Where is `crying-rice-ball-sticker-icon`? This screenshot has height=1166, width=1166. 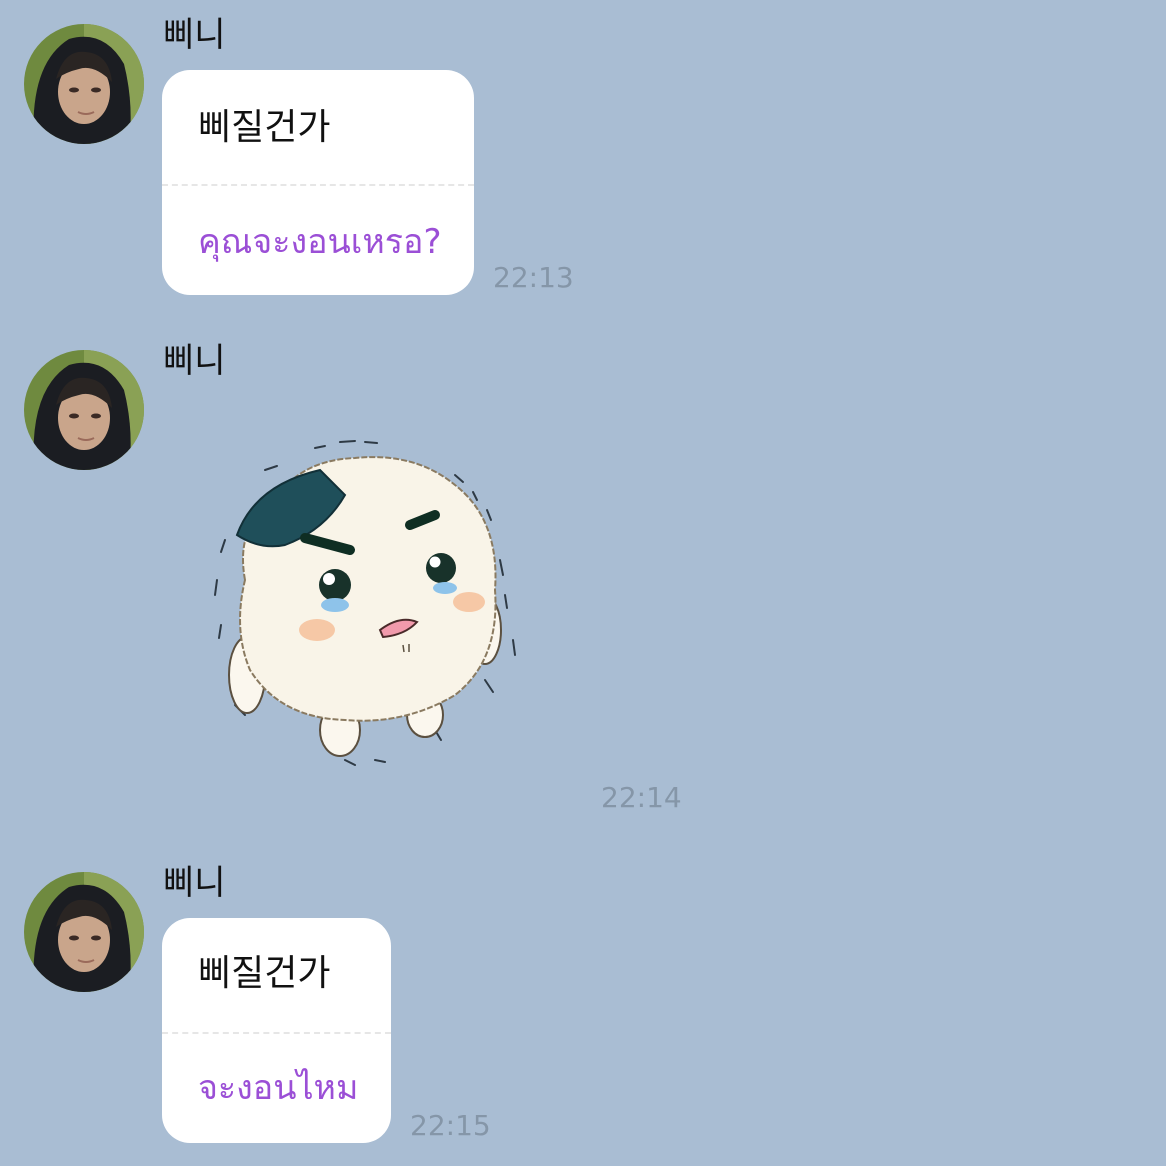 crying-rice-ball-sticker-icon is located at coordinates (370, 602).